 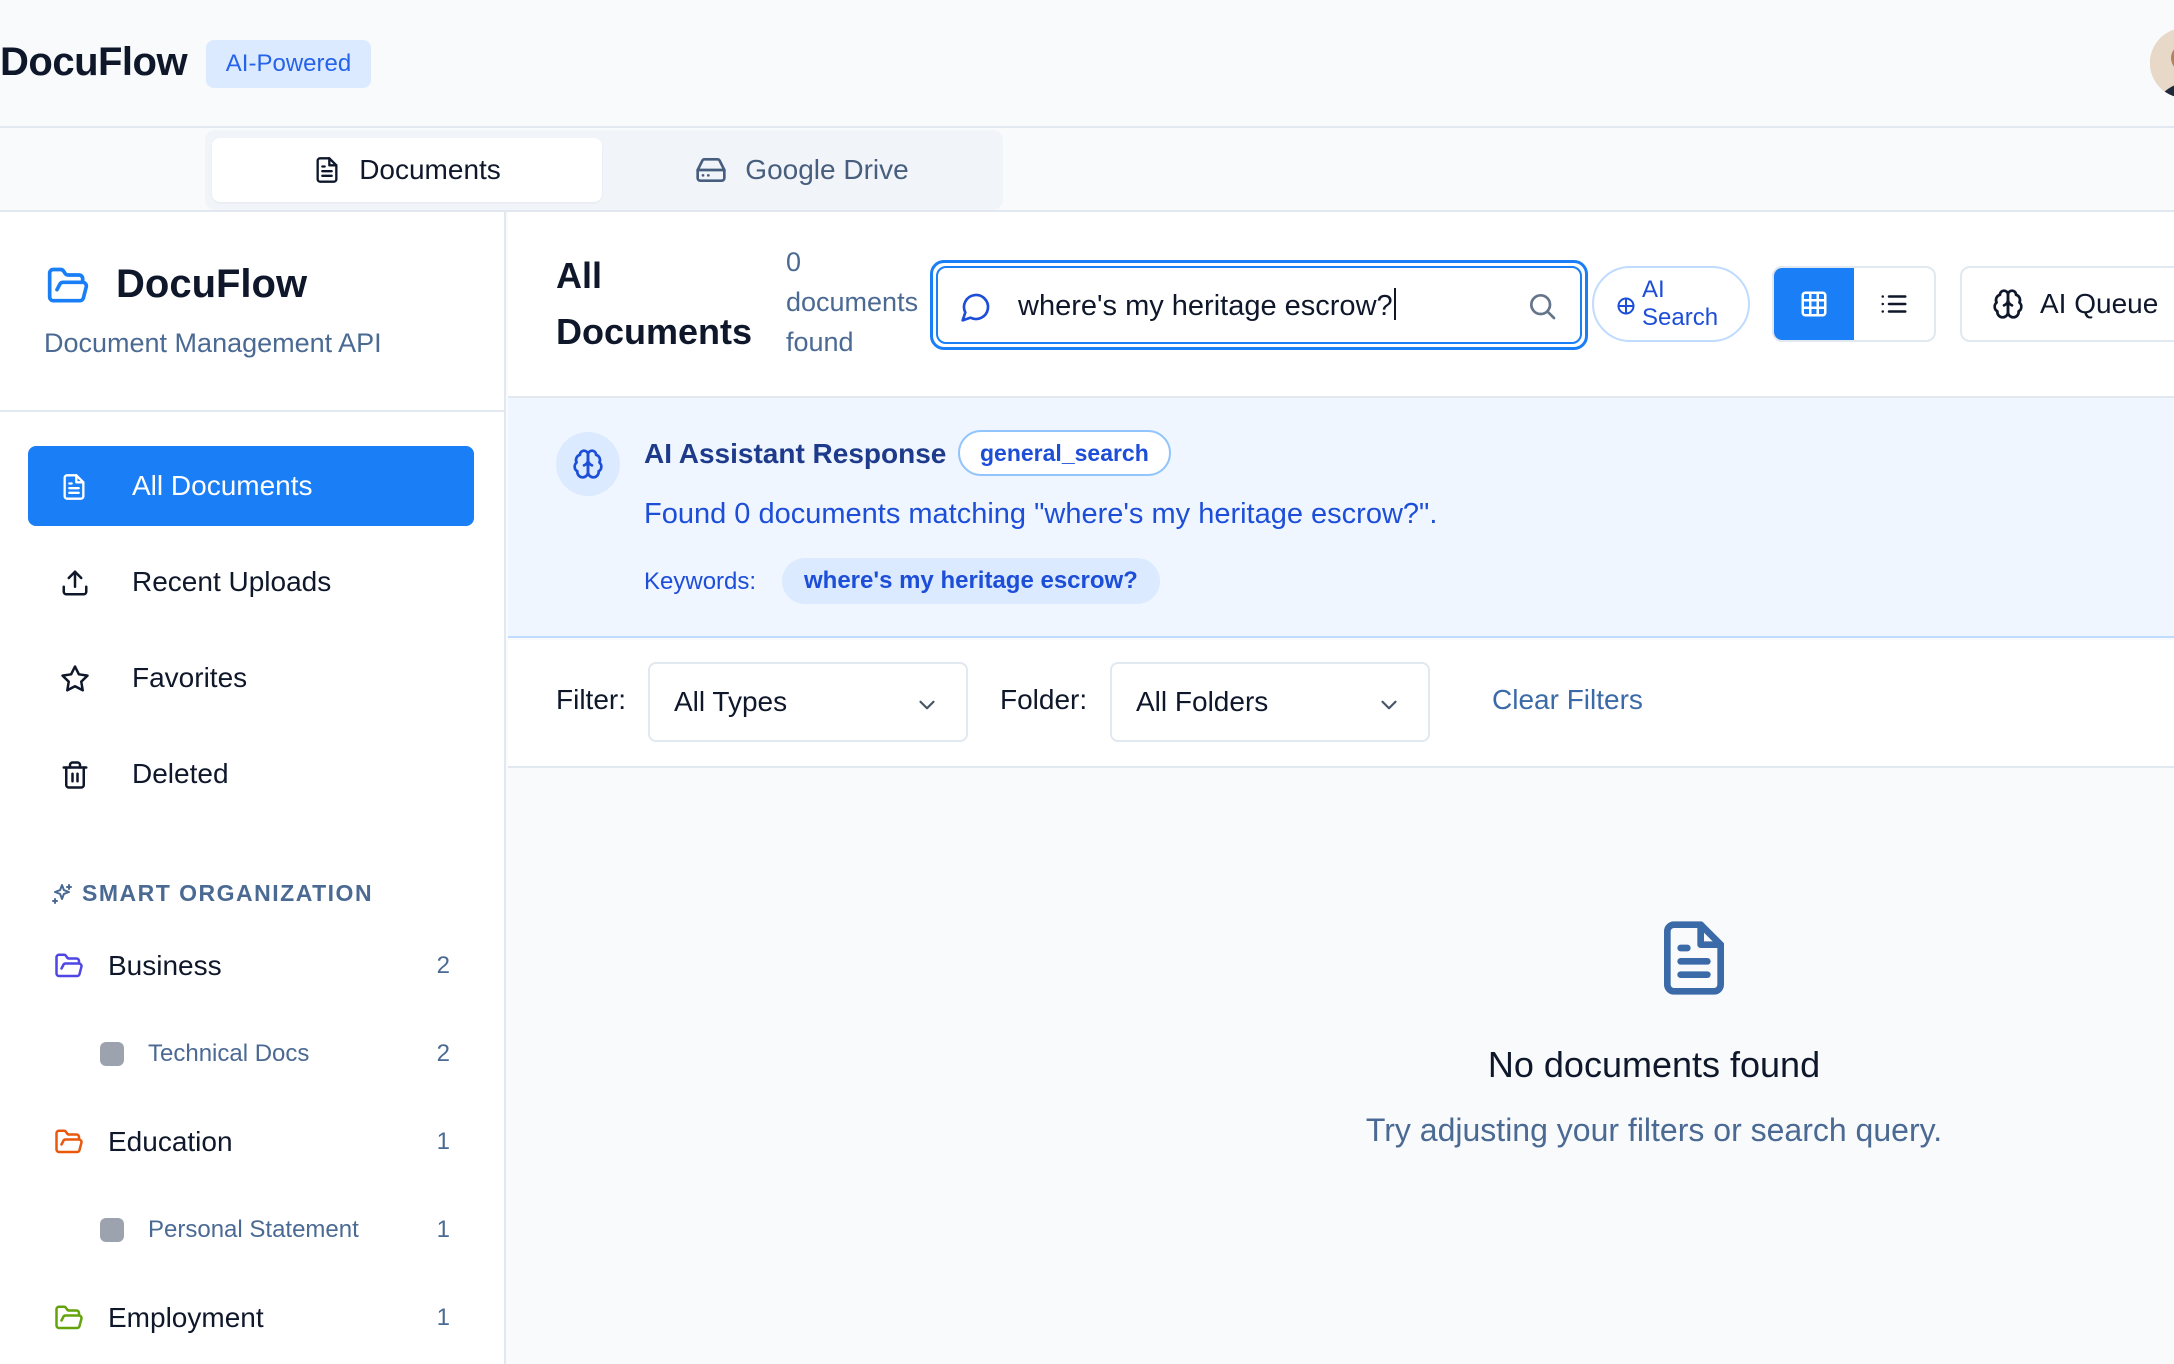 I want to click on page-title: All Documents, so click(x=654, y=303).